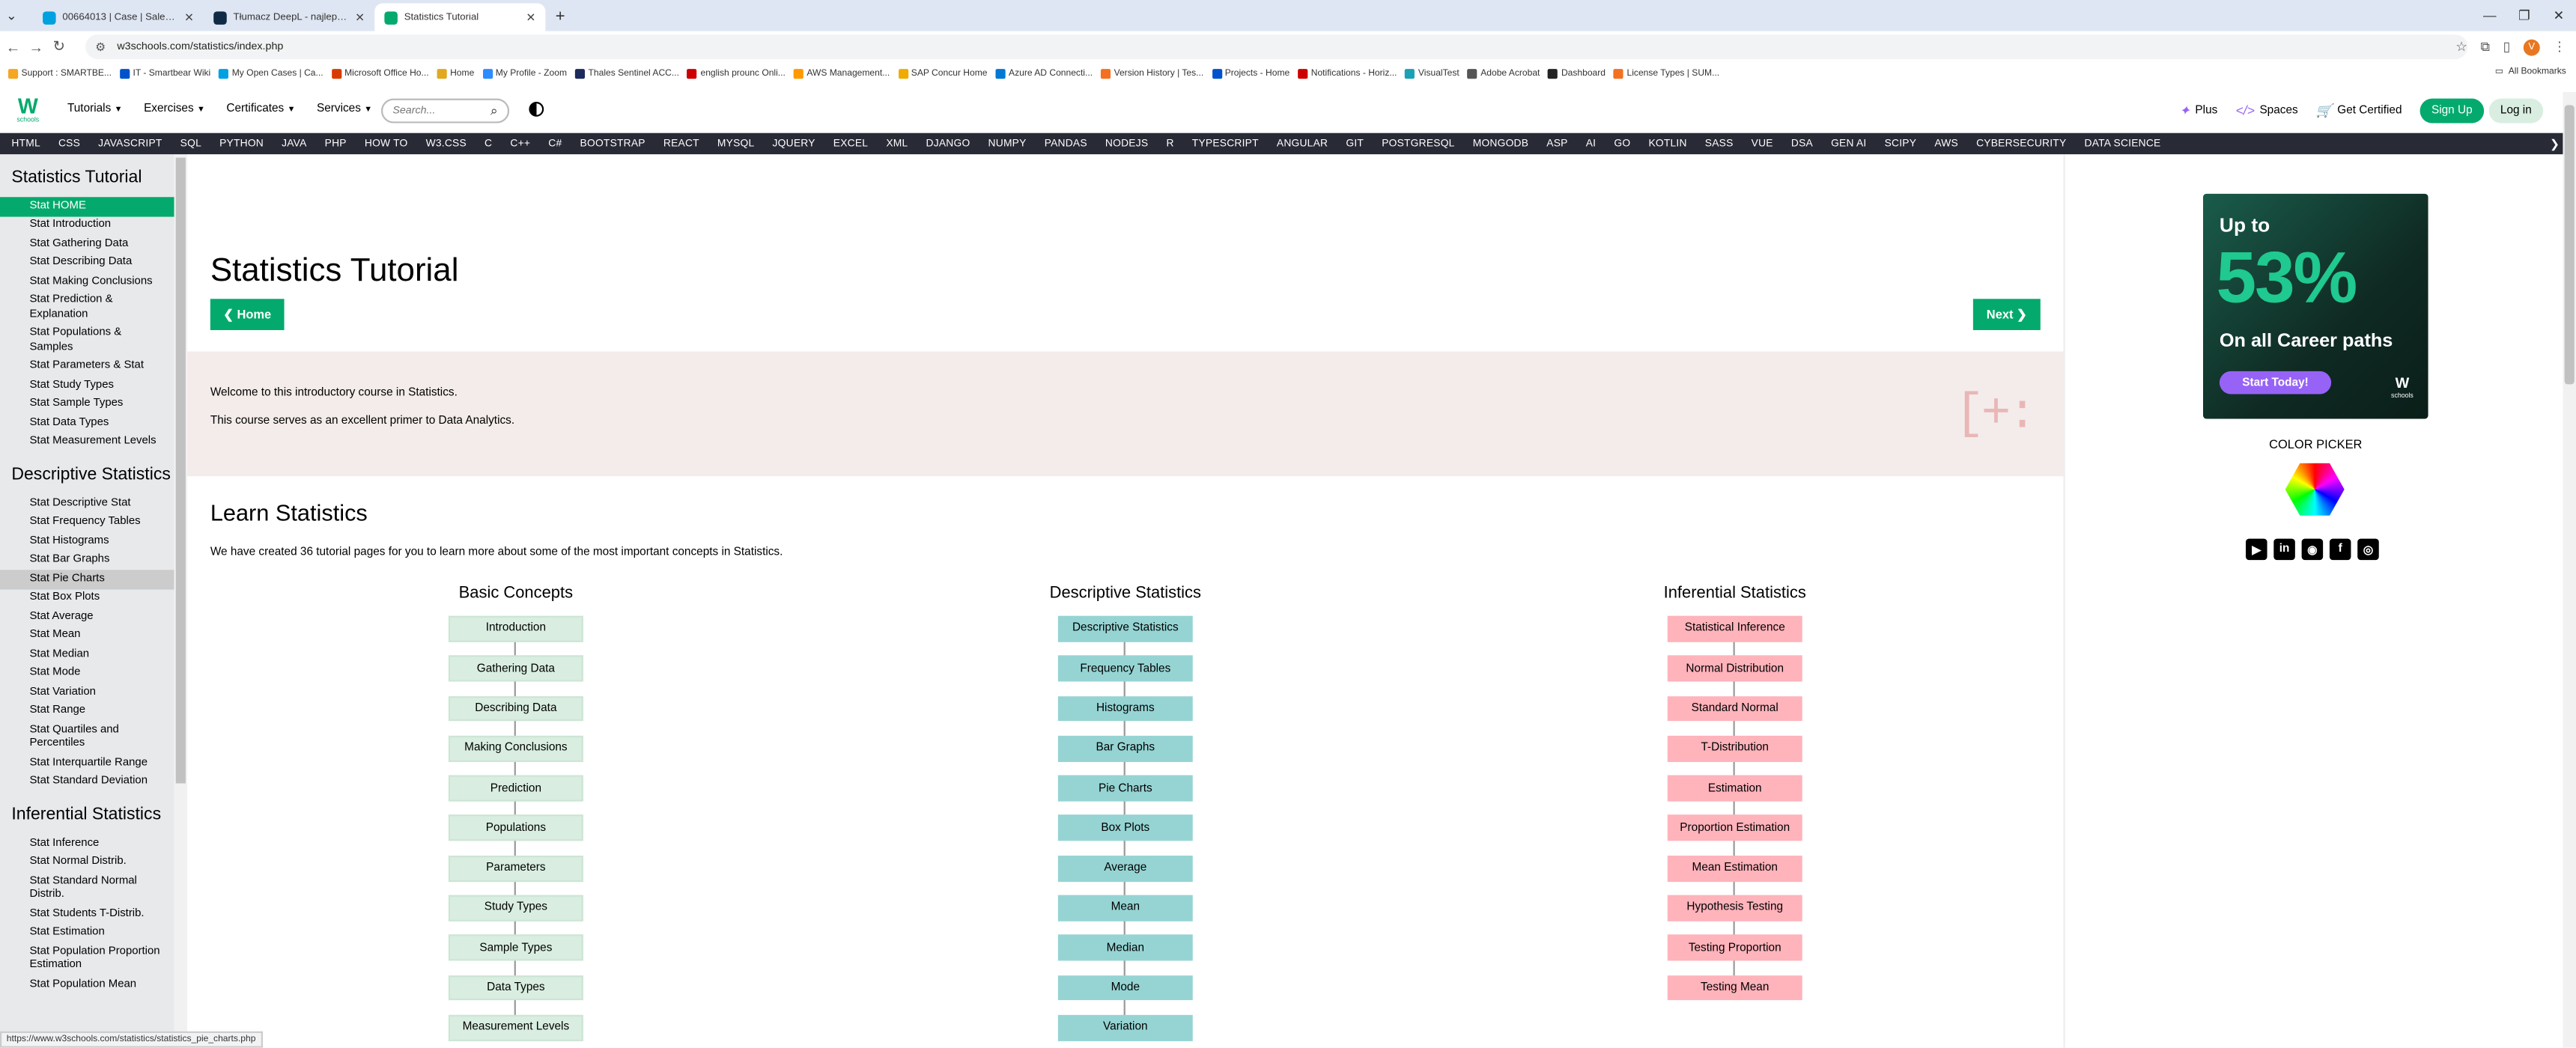  I want to click on topic-button: Box Plots, so click(1125, 828).